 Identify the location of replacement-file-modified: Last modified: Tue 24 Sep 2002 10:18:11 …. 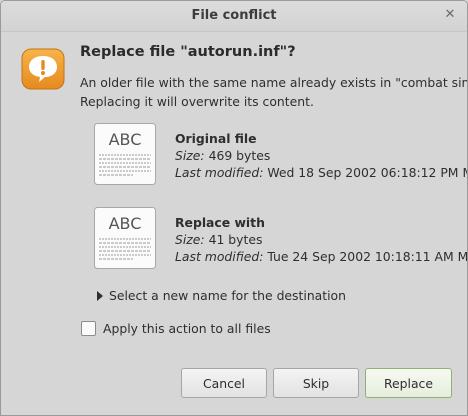
(321, 256).